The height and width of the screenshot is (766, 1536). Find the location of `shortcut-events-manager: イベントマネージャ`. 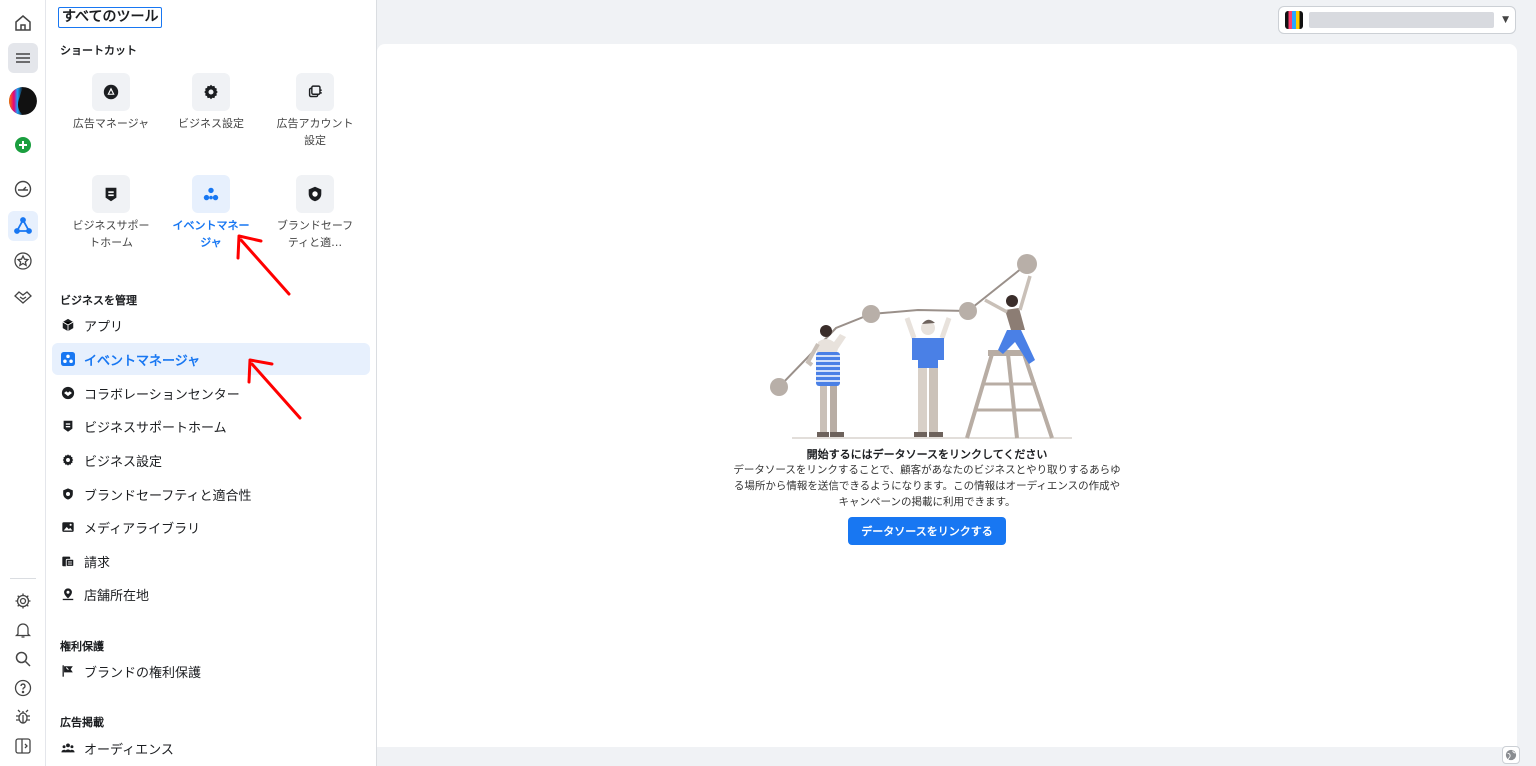

shortcut-events-manager: イベントマネージャ is located at coordinates (211, 213).